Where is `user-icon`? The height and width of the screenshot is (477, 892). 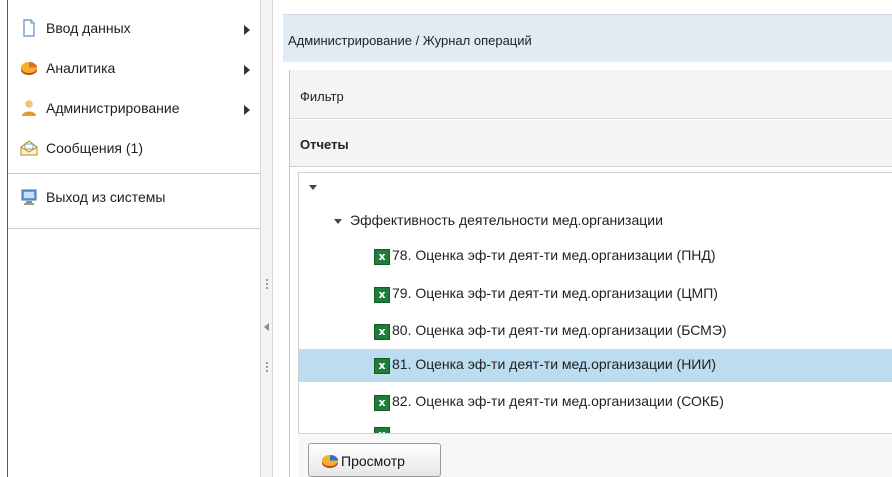 user-icon is located at coordinates (29, 108).